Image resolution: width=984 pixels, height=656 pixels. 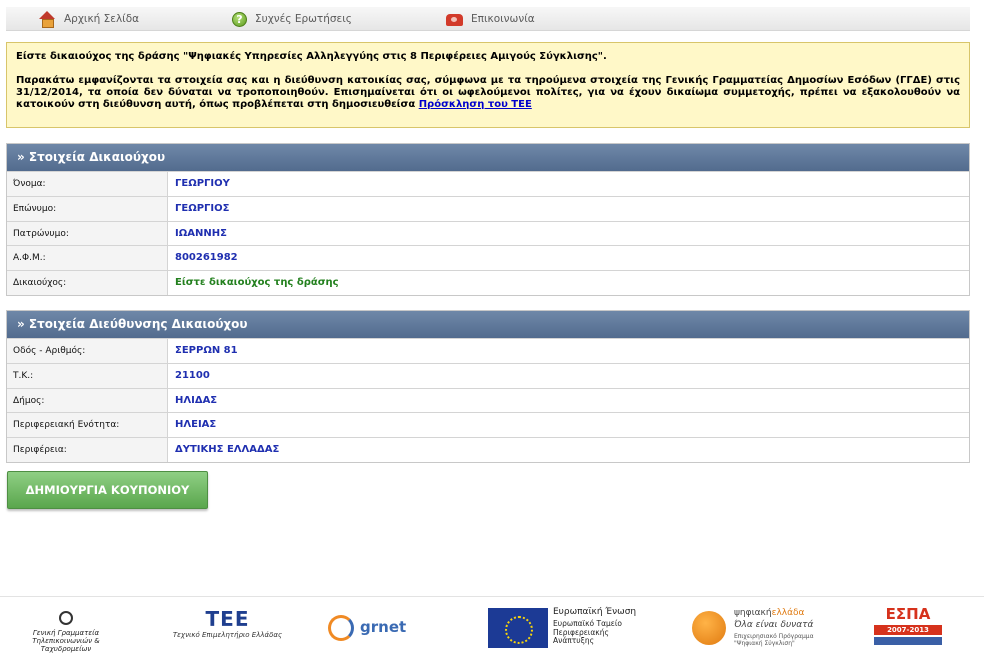 I want to click on street-value: ΣΕΡΡΩΝ 81, so click(x=568, y=351).